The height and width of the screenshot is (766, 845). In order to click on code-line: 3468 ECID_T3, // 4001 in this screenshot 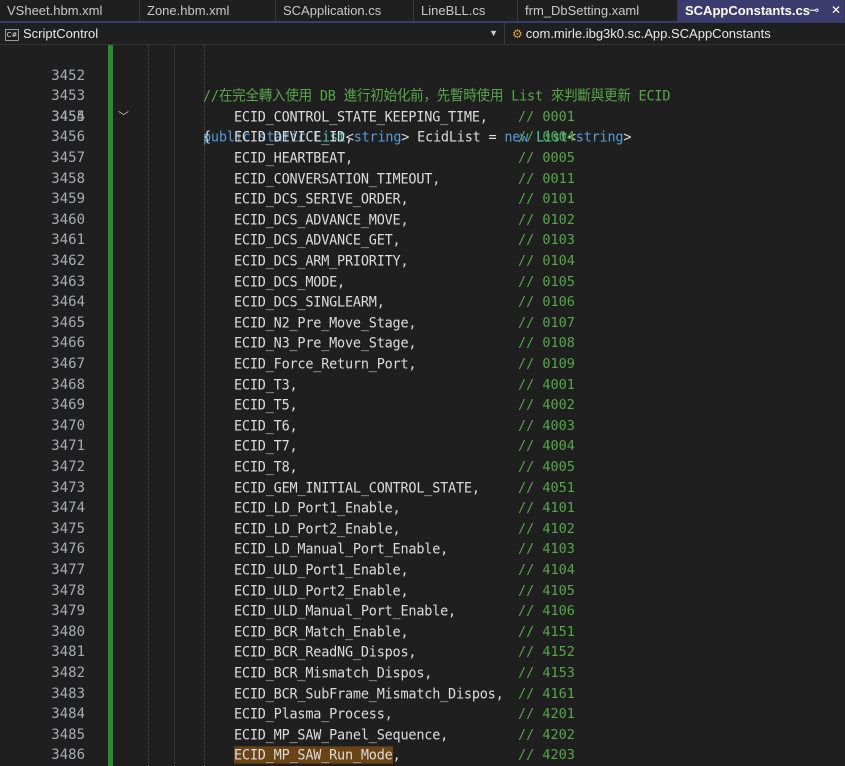, I will do `click(422, 385)`.